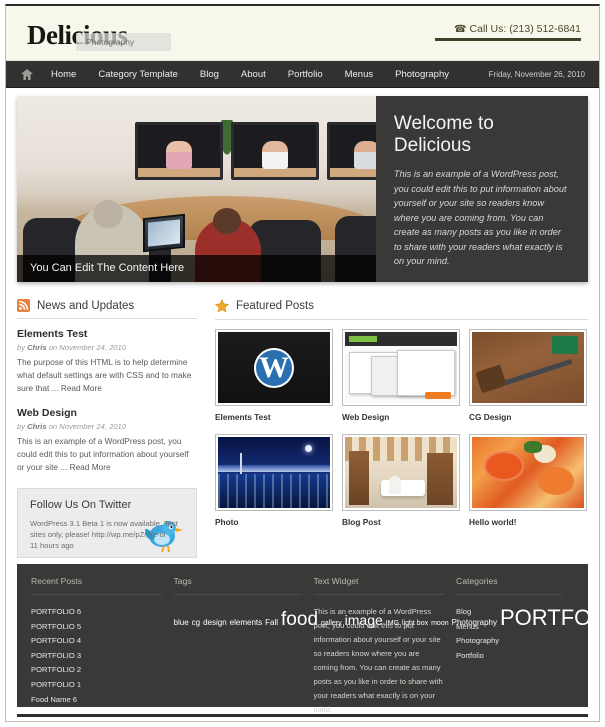  What do you see at coordinates (274, 417) in the screenshot?
I see `featured-item-label: Elements Test` at bounding box center [274, 417].